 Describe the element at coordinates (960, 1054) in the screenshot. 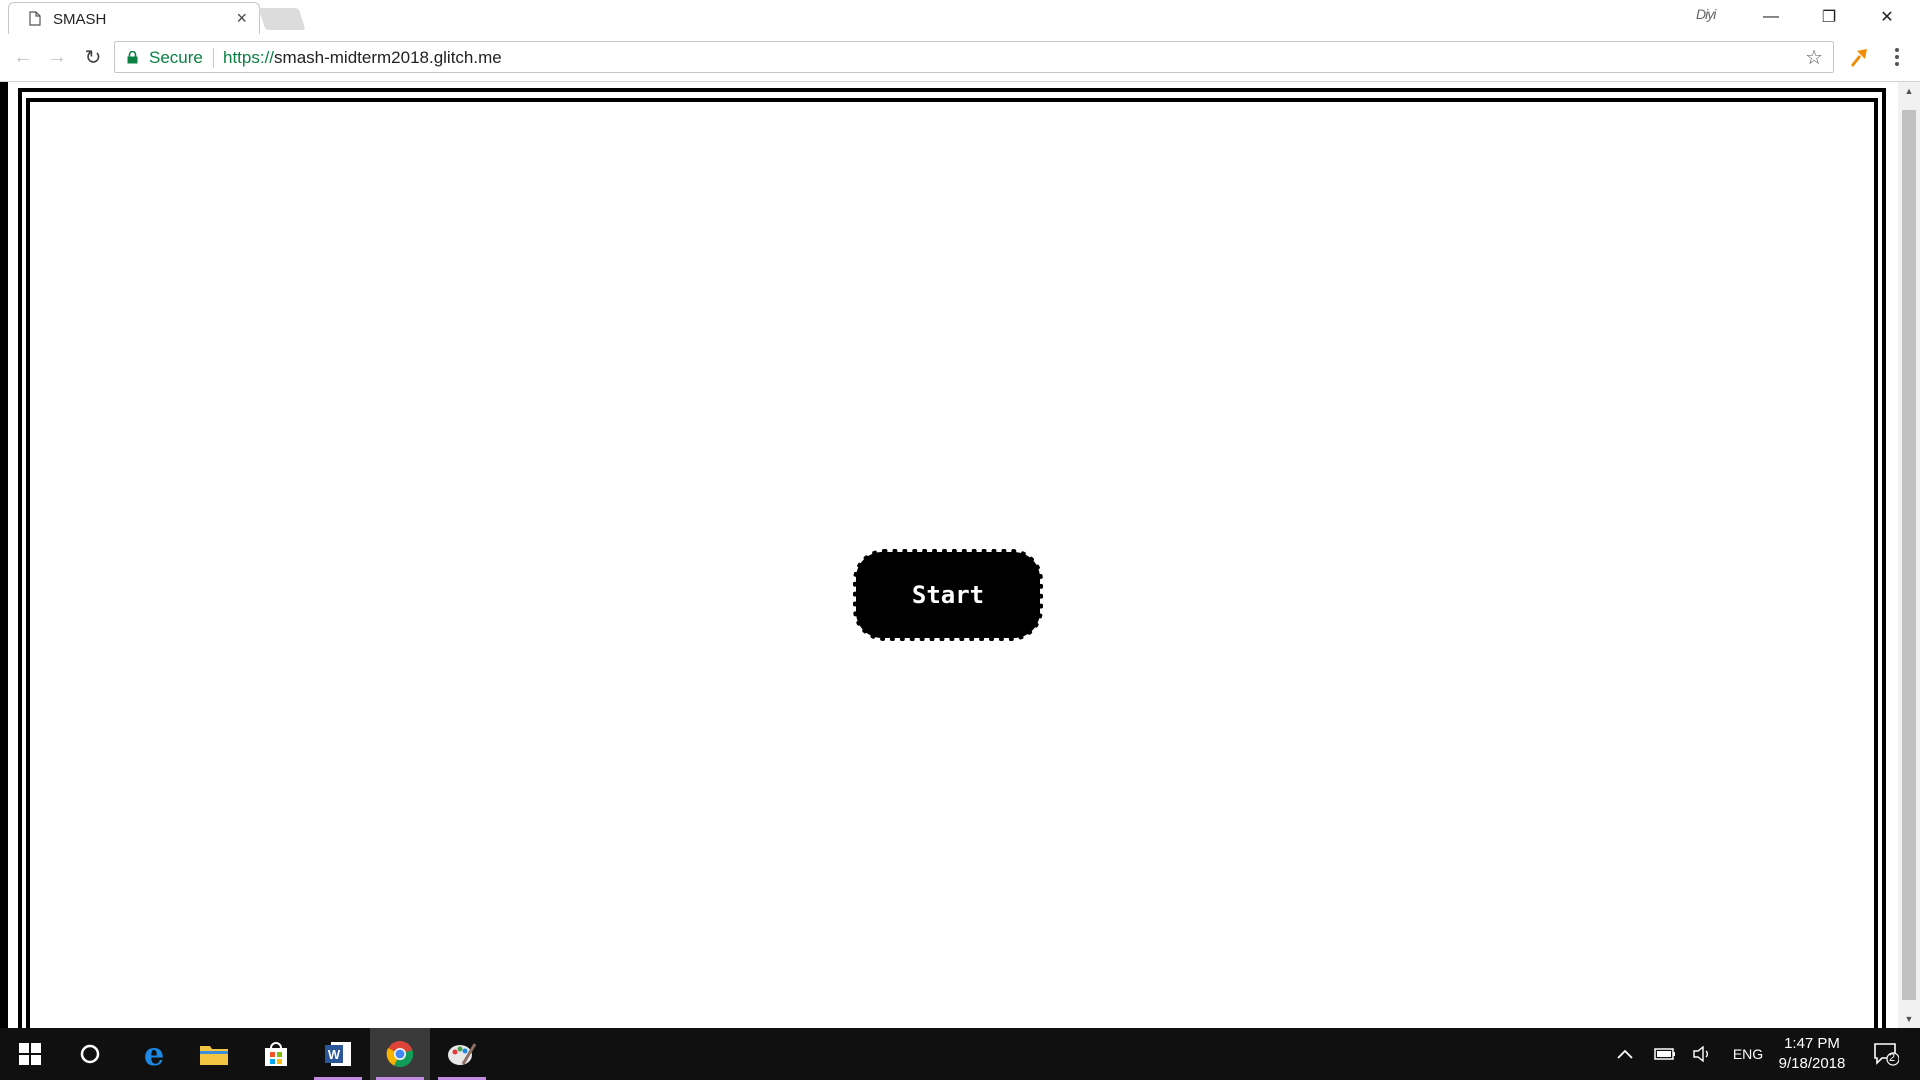

I see `windows-taskbar: e W ENG 1:47 PM 9/18/2018 2` at that location.